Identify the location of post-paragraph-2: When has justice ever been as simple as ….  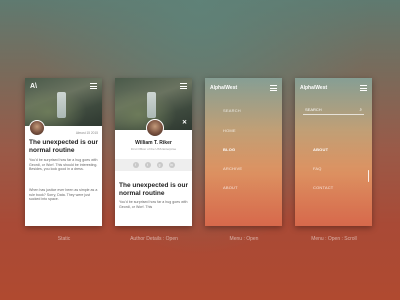
(63, 195).